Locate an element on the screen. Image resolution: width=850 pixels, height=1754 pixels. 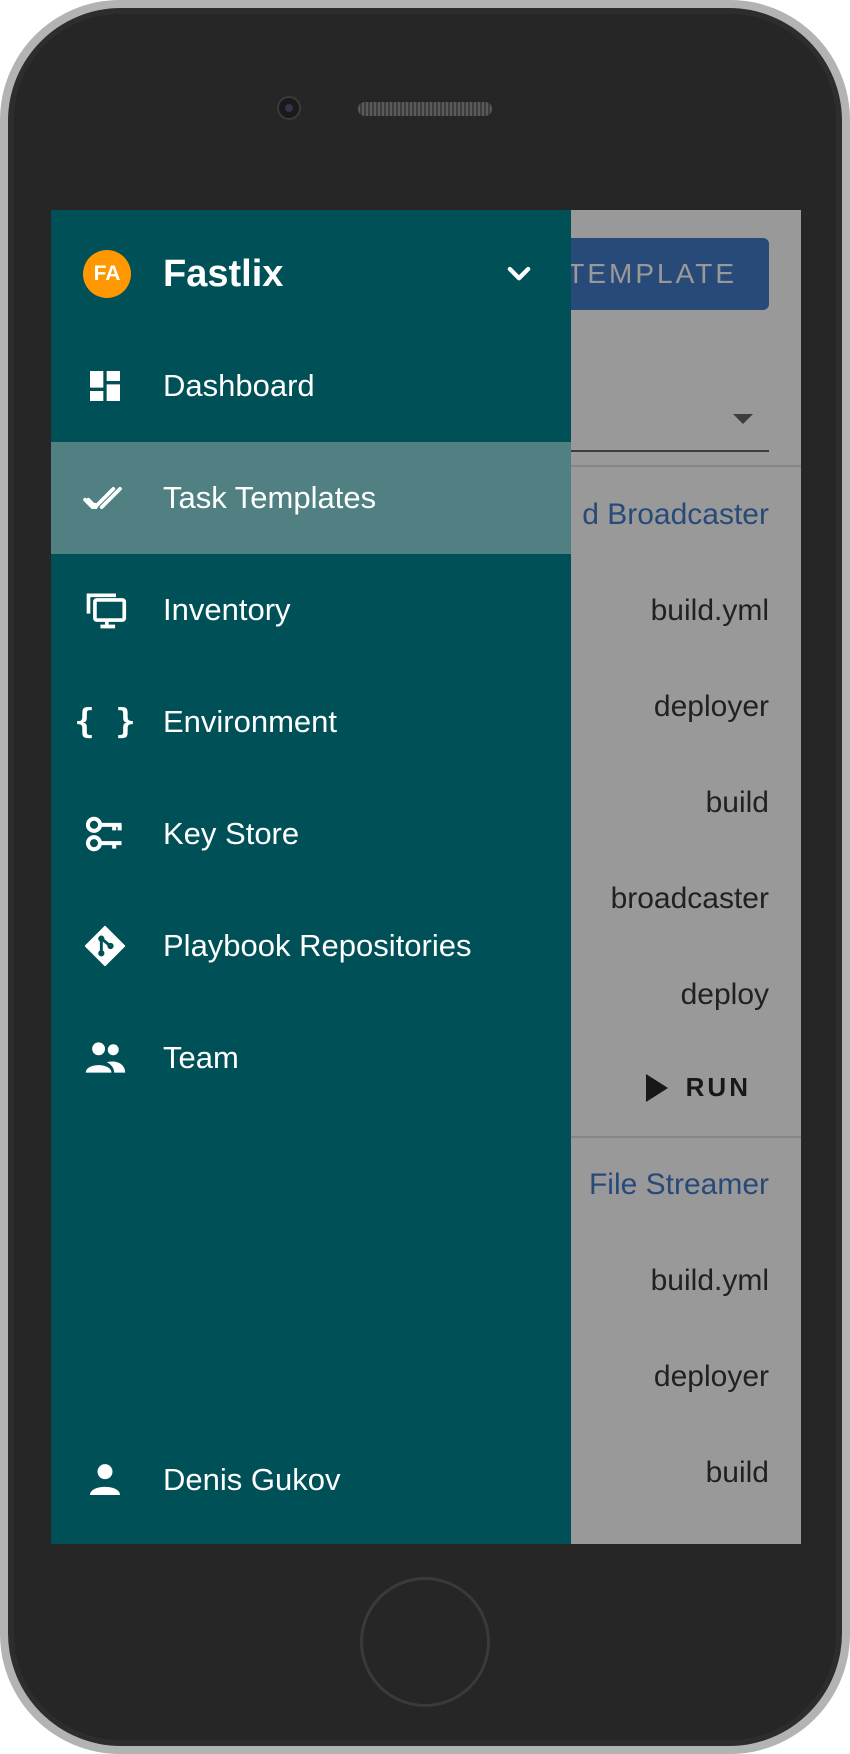
git-icon is located at coordinates (105, 946).